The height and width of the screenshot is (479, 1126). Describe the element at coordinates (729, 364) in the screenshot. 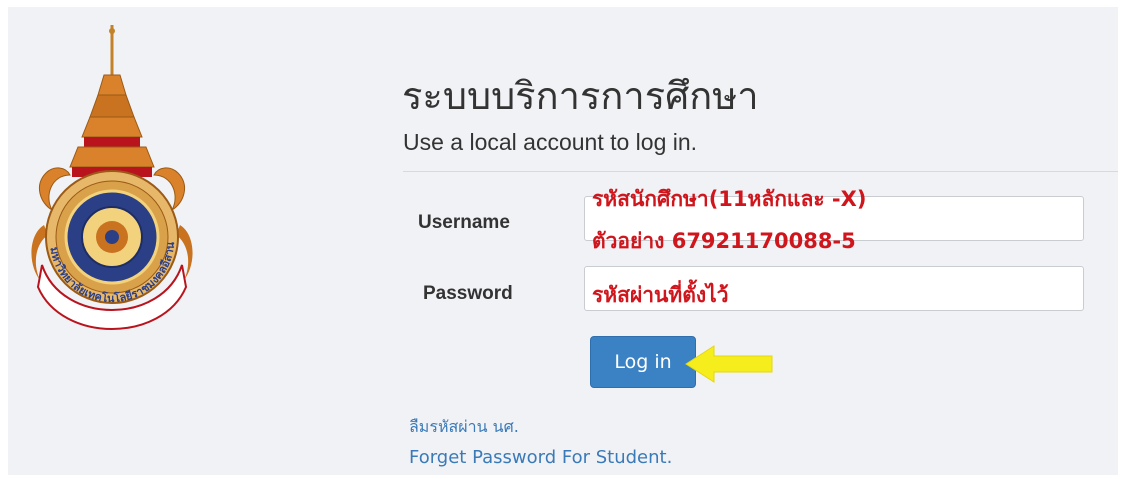

I see `arrow-left-icon` at that location.